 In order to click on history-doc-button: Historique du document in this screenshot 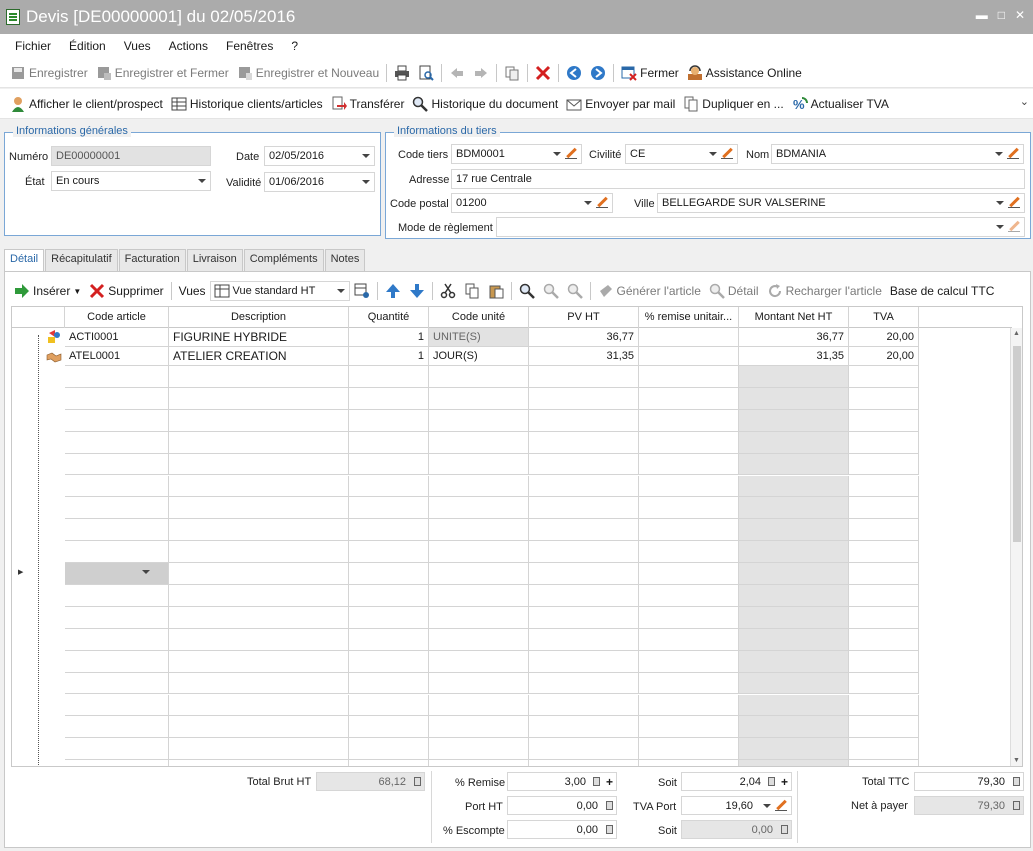, I will do `click(485, 104)`.